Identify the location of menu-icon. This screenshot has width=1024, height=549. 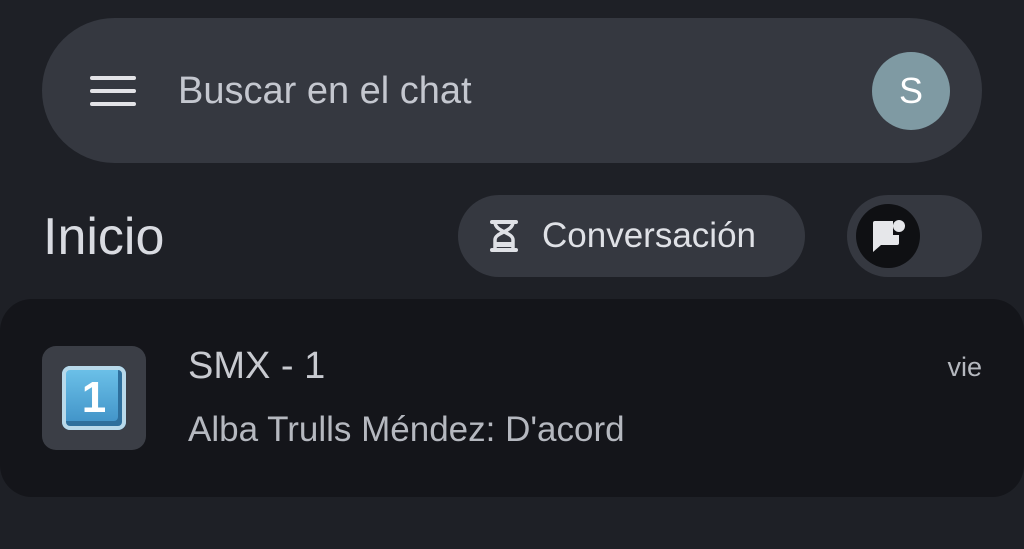
(113, 91).